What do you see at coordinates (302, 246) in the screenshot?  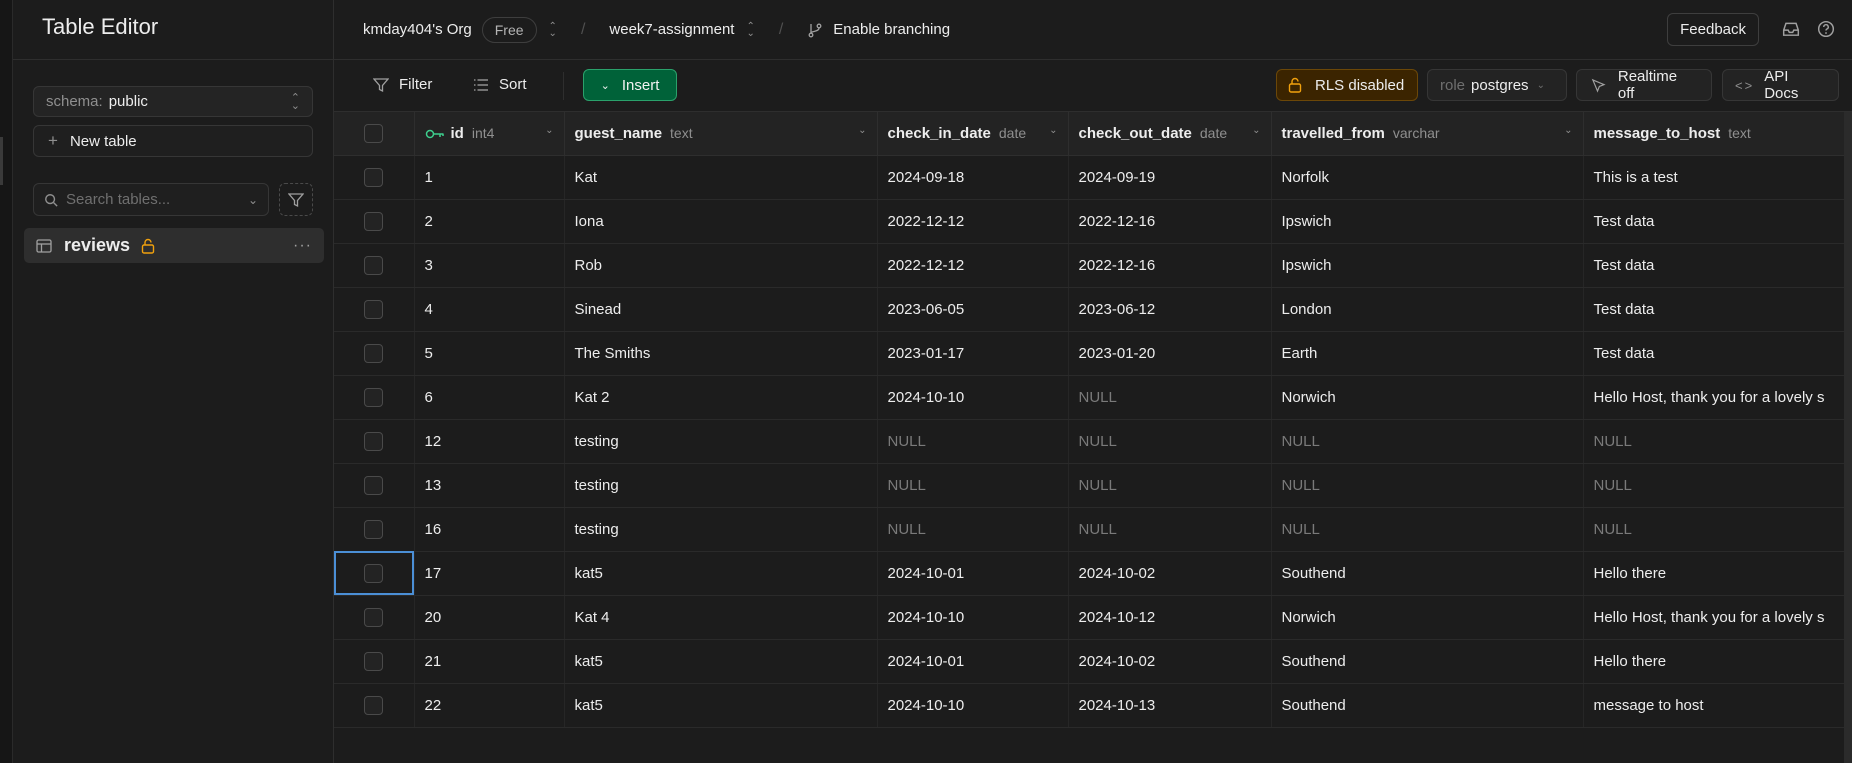 I see `more-options-icon: ···` at bounding box center [302, 246].